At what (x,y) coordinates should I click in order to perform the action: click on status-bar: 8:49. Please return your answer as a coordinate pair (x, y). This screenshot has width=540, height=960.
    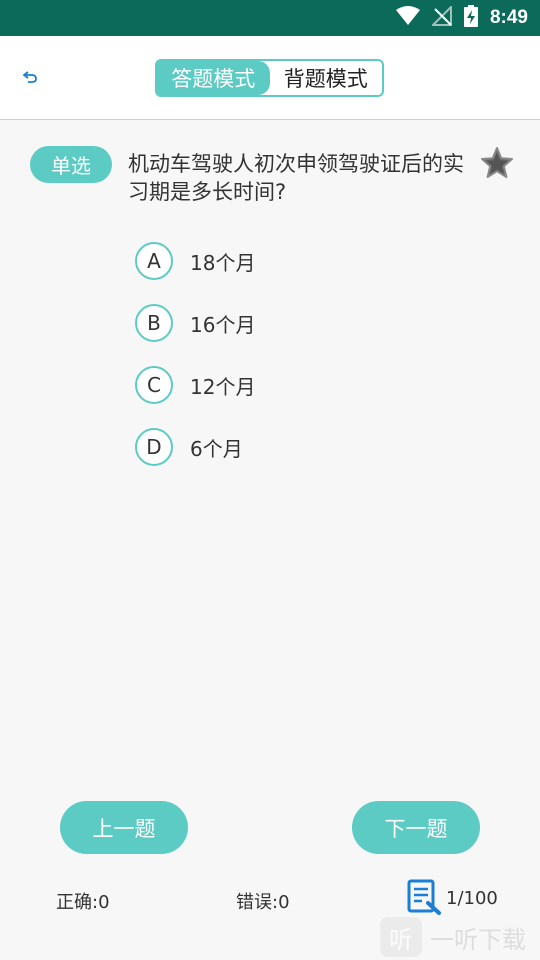
    Looking at the image, I should click on (270, 18).